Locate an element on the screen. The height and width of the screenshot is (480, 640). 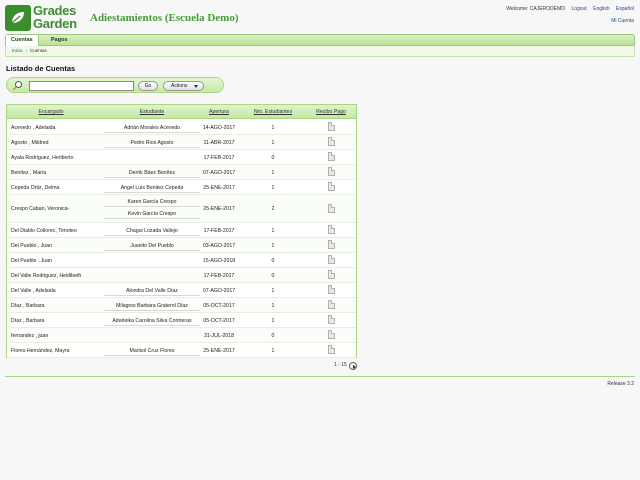
cell-encargado: Del Valle Rodriguez, Heidibeth is located at coordinates (46, 276).